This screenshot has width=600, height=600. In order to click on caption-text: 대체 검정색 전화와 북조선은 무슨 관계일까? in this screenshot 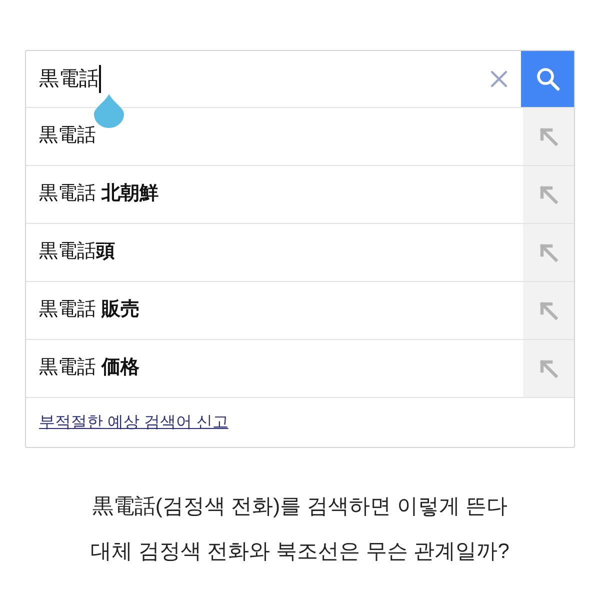, I will do `click(300, 552)`.